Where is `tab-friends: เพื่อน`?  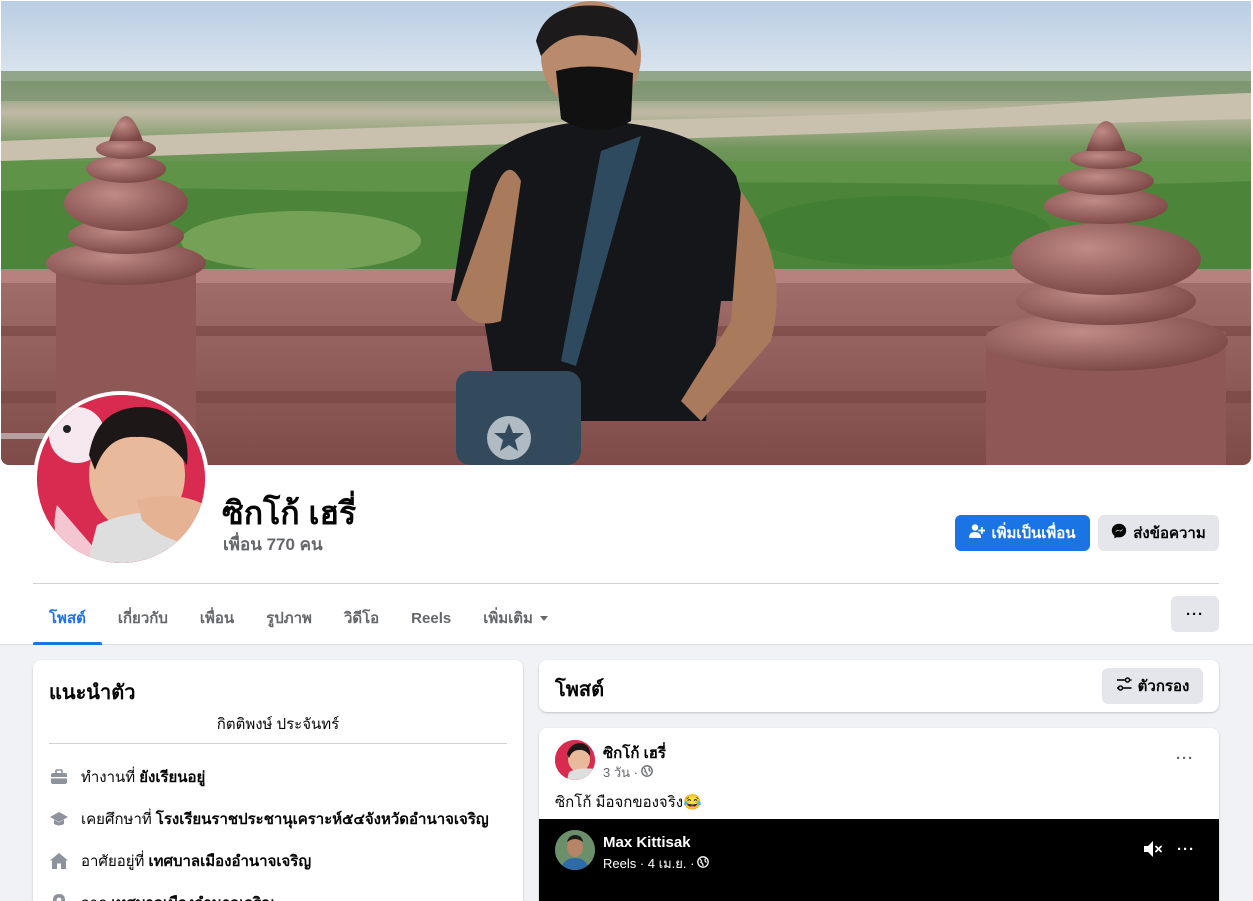
tab-friends: เพื่อน is located at coordinates (217, 618).